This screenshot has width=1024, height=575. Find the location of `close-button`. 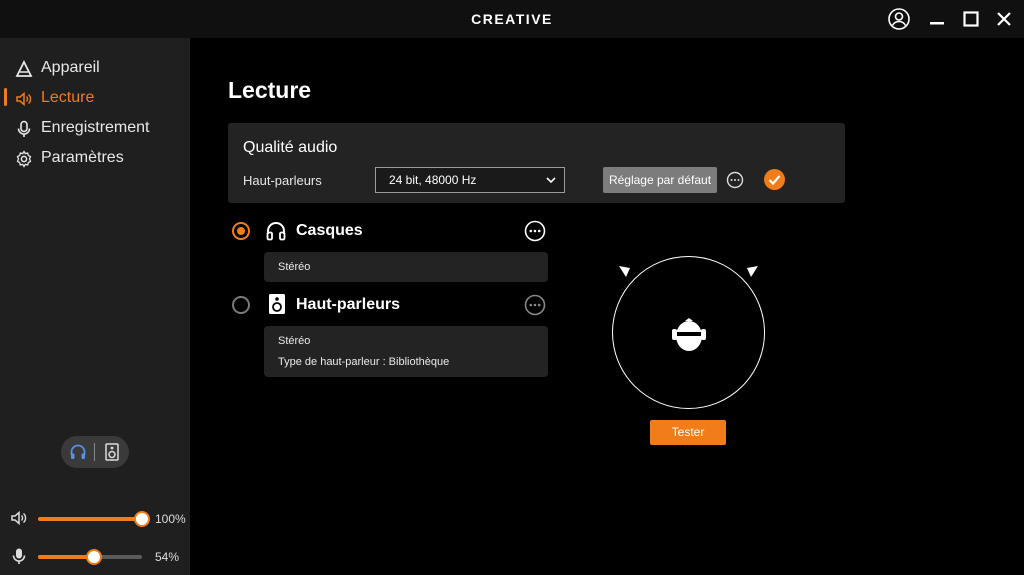

close-button is located at coordinates (1004, 19).